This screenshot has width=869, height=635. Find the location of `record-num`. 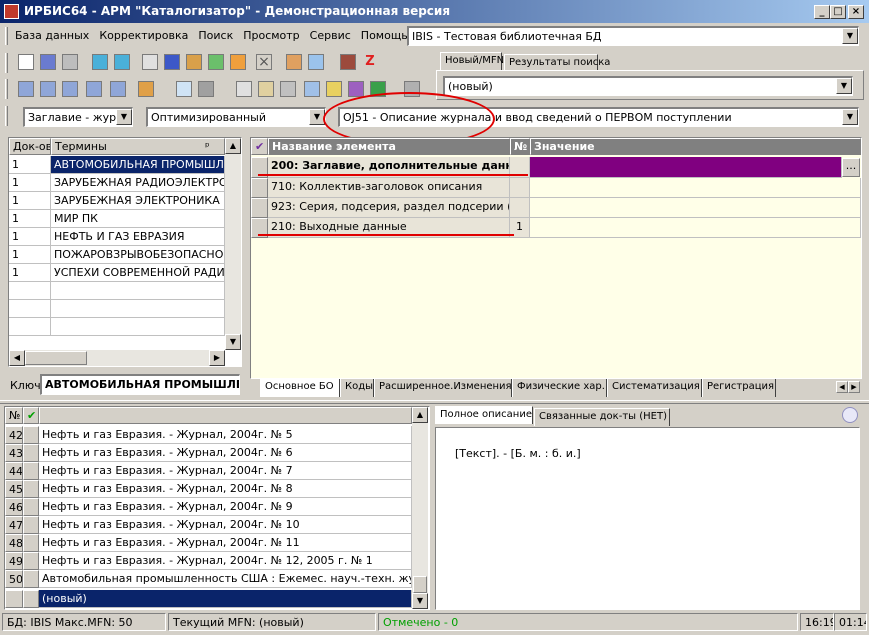

record-num is located at coordinates (14, 599).